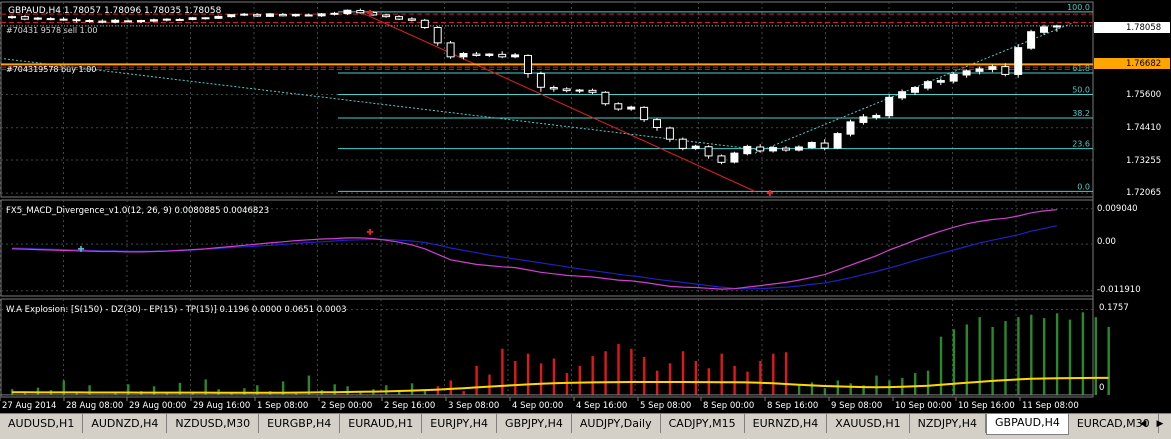 The height and width of the screenshot is (439, 1171). Describe the element at coordinates (1050, 406) in the screenshot. I see `time-axis-label: 11 Sep 08:00` at that location.